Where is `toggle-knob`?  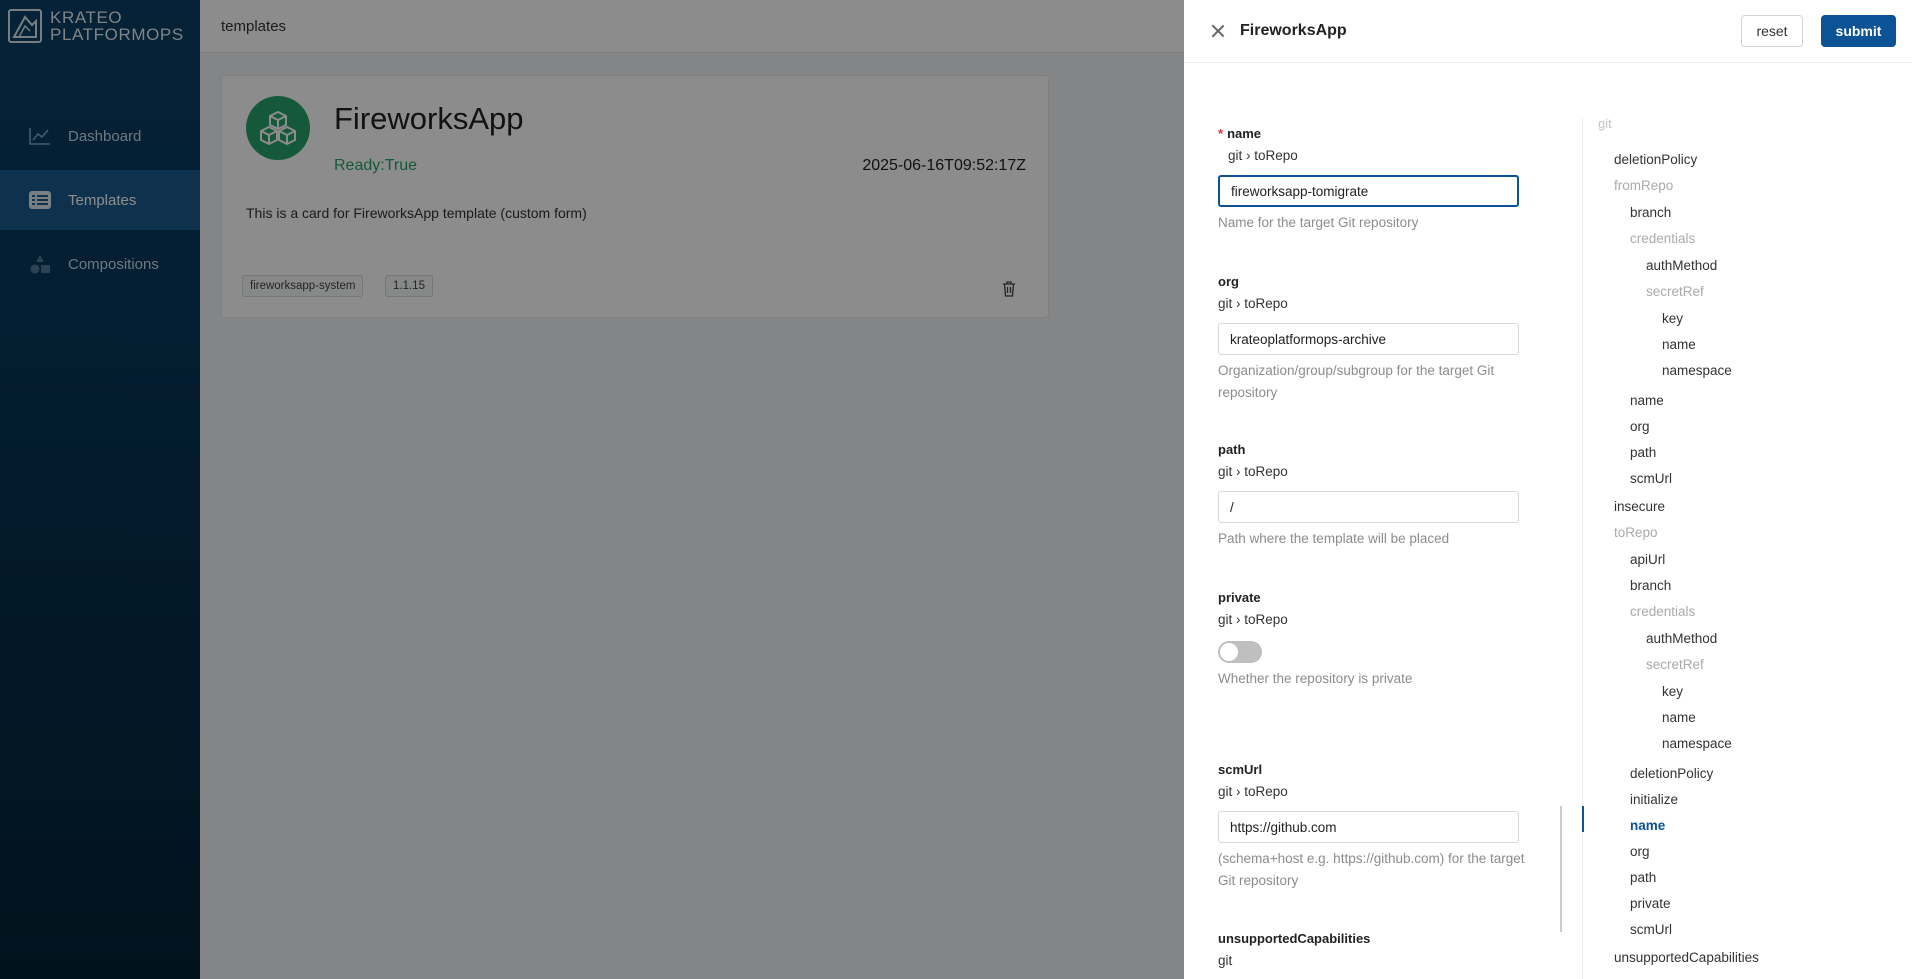 toggle-knob is located at coordinates (1229, 652).